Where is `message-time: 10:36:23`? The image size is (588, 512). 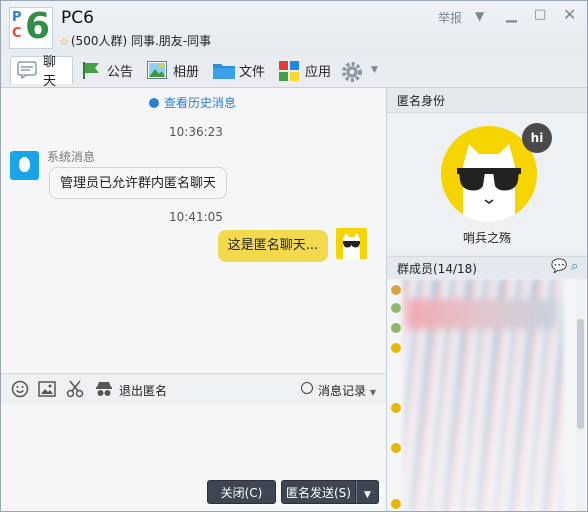 message-time: 10:36:23 is located at coordinates (196, 132).